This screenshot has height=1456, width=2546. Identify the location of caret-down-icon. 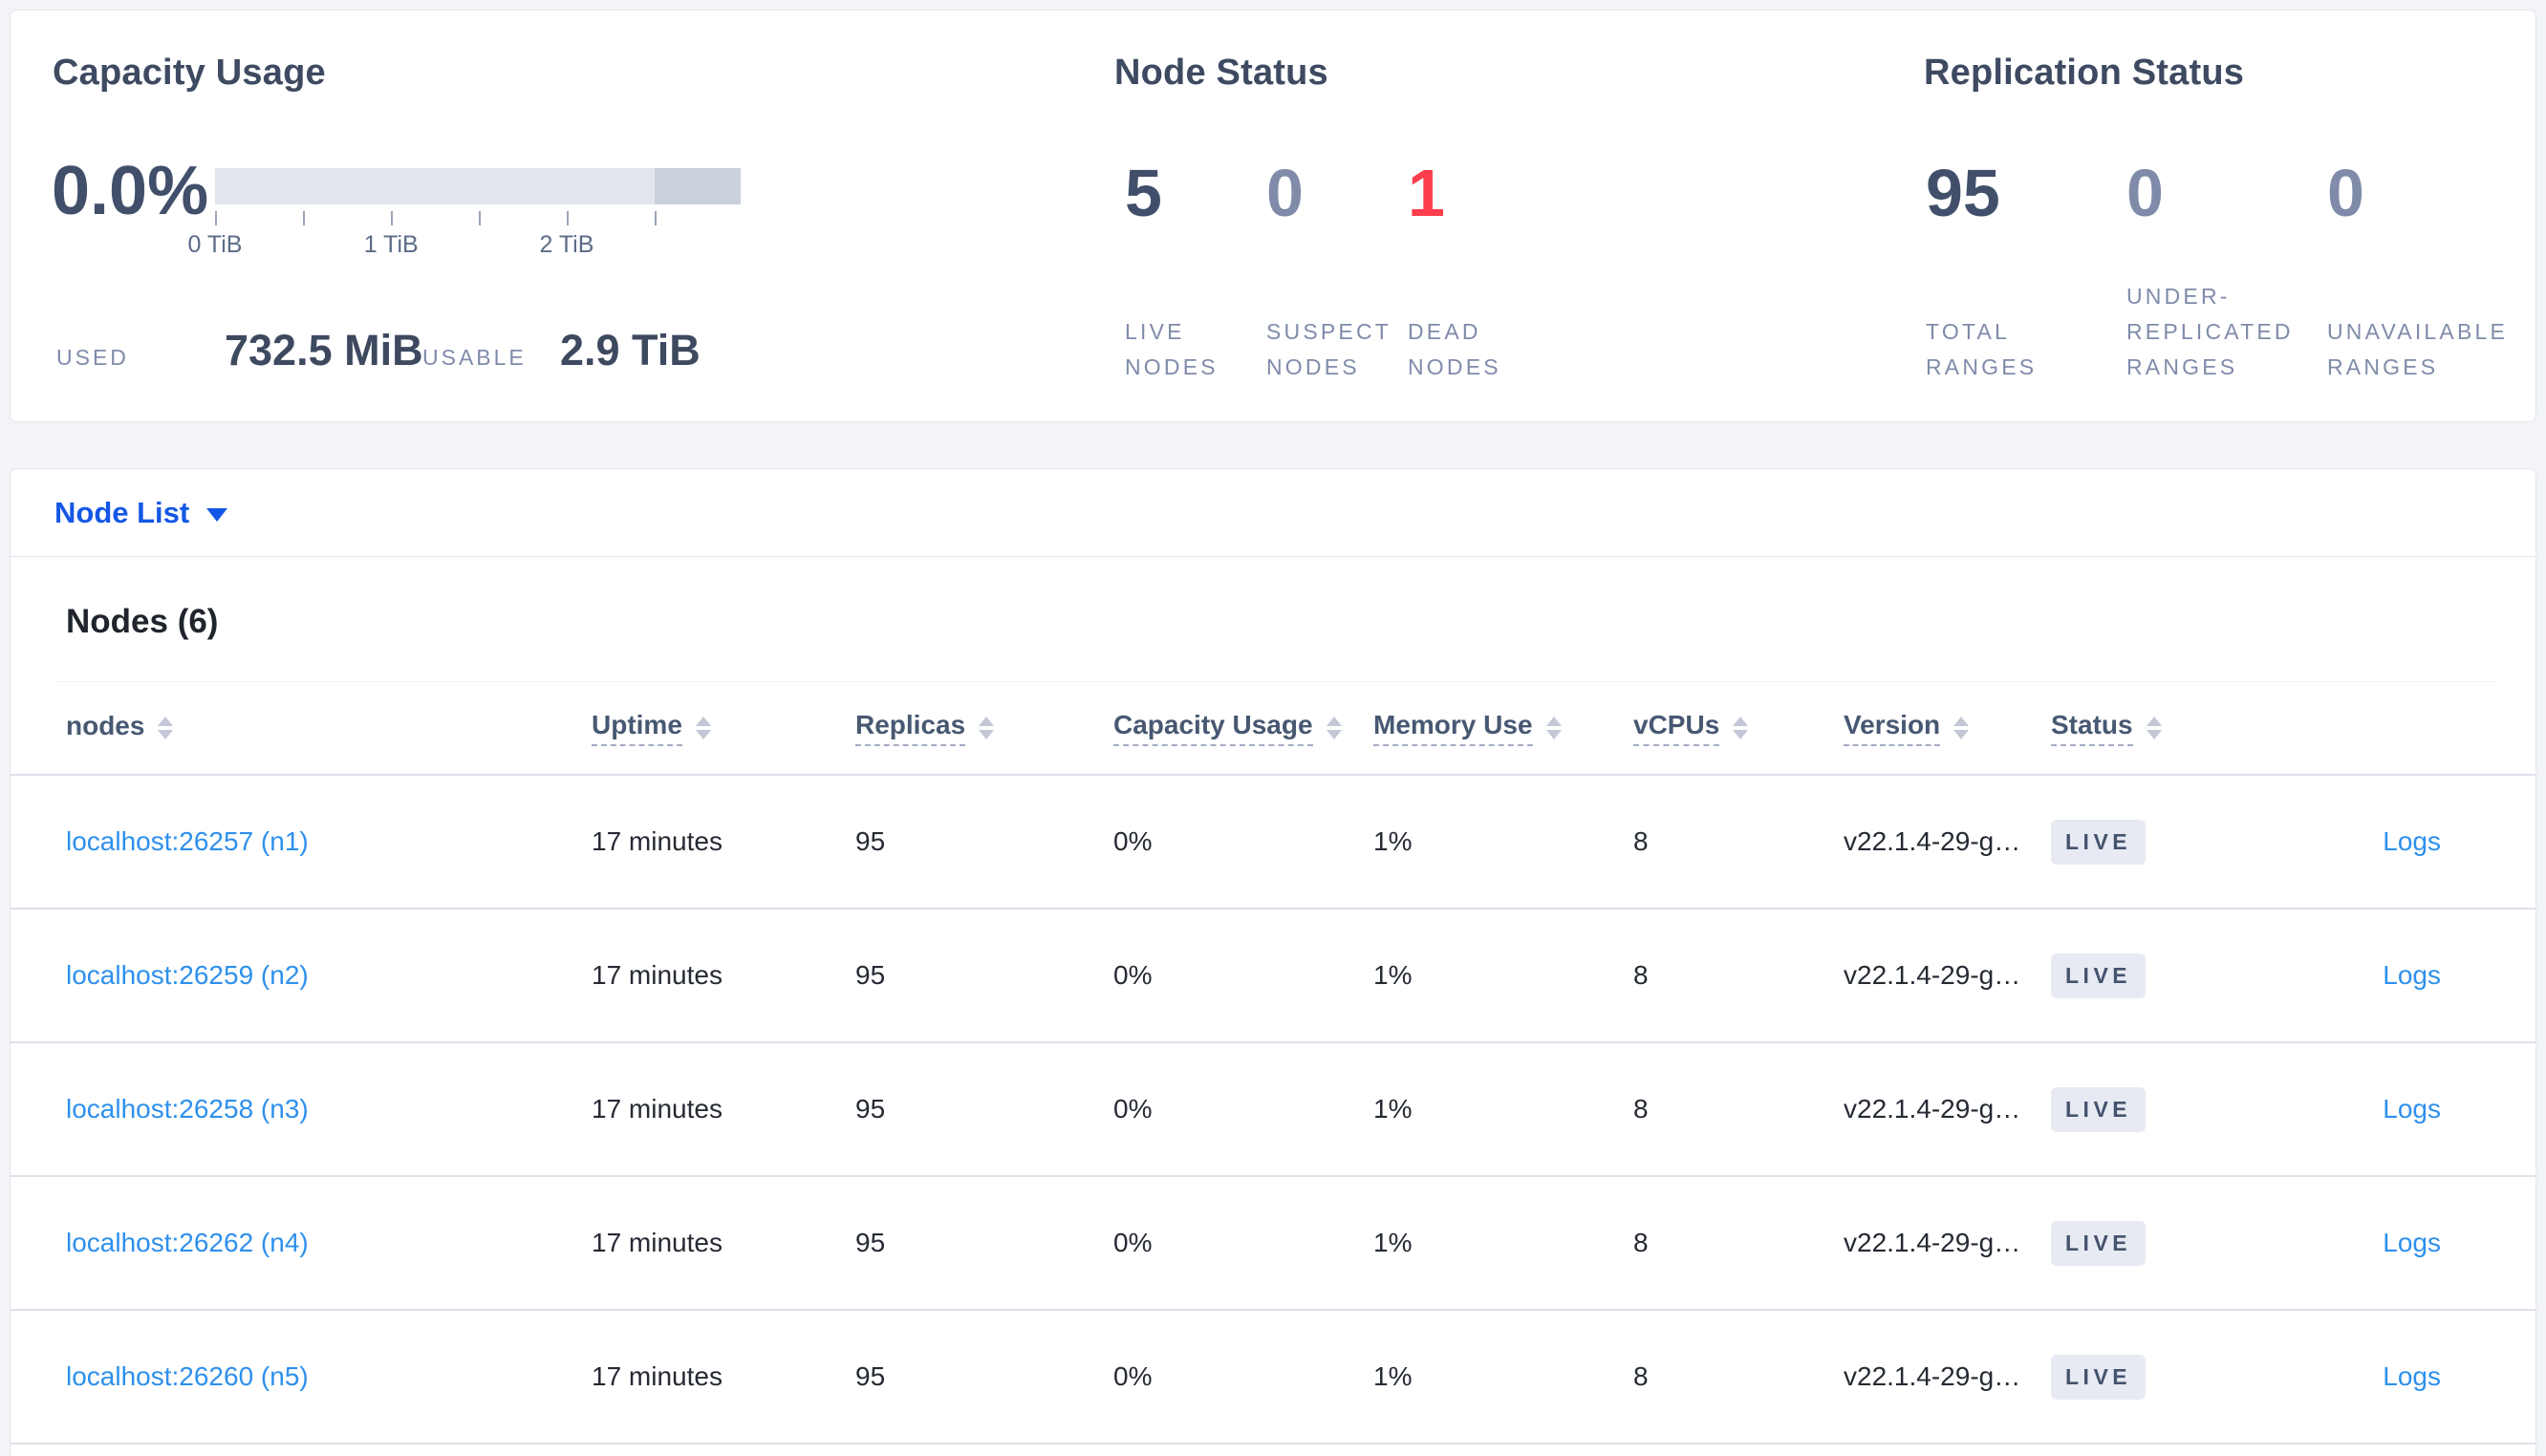
(217, 514).